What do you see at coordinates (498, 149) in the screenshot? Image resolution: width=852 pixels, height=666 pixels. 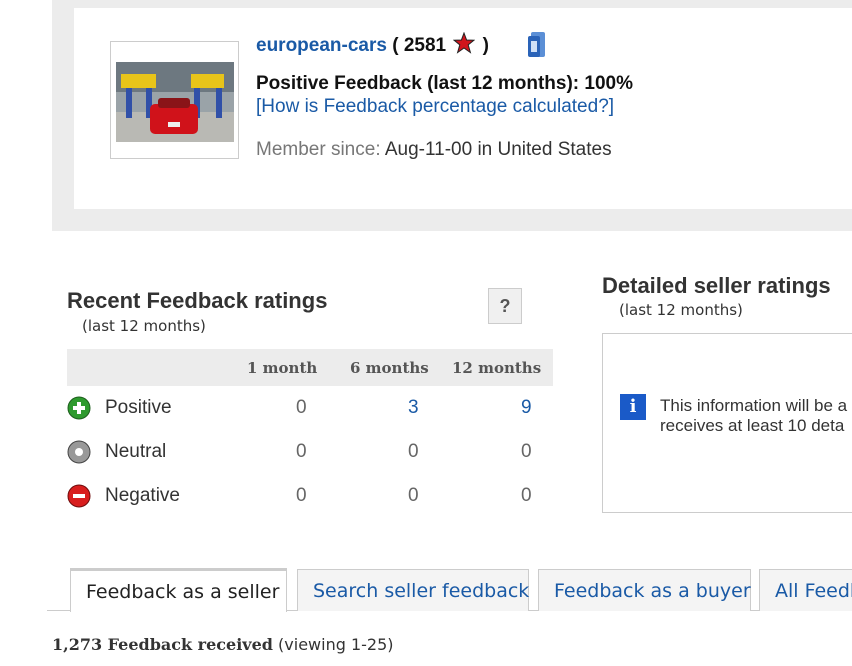 I see `member-since-value: Aug-11-00 in United States` at bounding box center [498, 149].